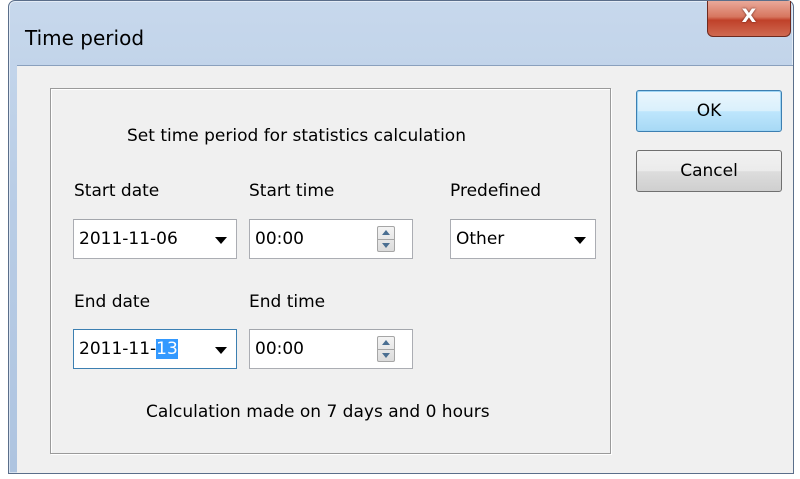 The height and width of the screenshot is (479, 800). What do you see at coordinates (401, 36) in the screenshot?
I see `title-bar: Time period X` at bounding box center [401, 36].